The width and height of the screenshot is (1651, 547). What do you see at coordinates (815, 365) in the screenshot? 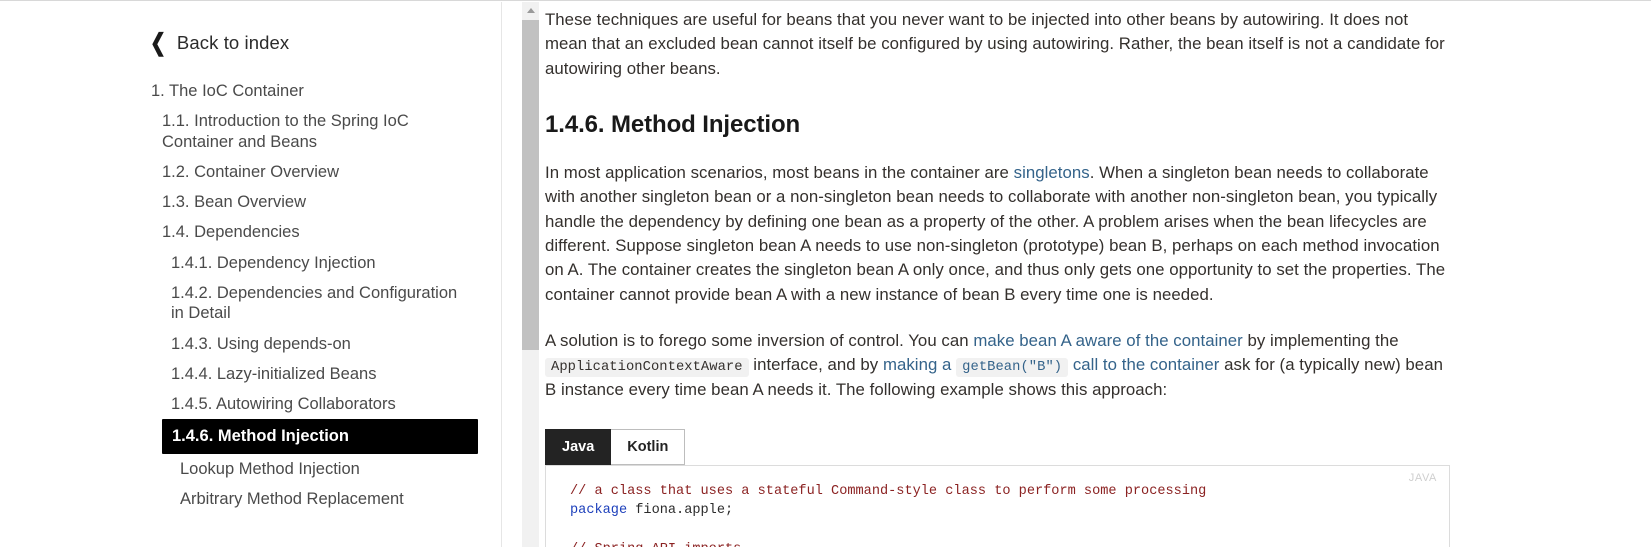
I see `para3-part3: interface, and by` at bounding box center [815, 365].